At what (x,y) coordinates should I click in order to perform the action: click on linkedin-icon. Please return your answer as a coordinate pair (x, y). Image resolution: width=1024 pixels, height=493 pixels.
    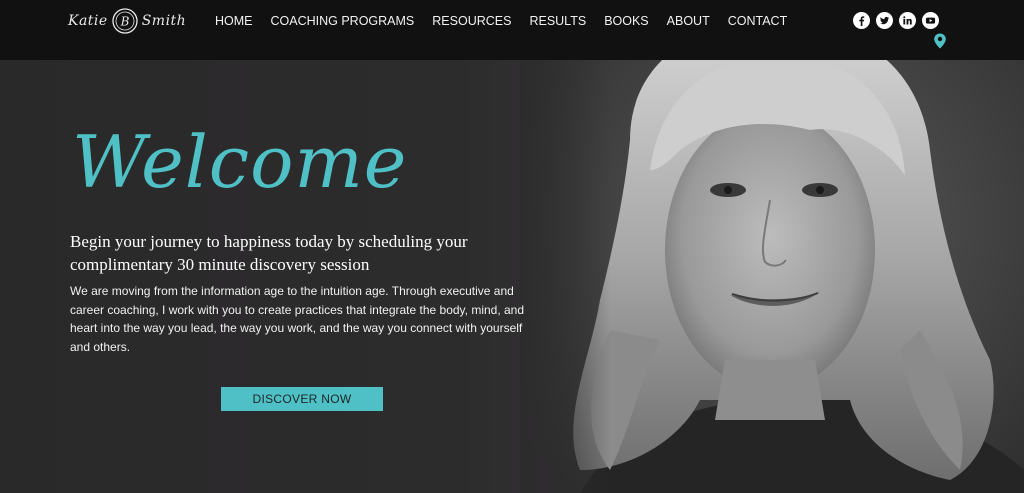
    Looking at the image, I should click on (907, 20).